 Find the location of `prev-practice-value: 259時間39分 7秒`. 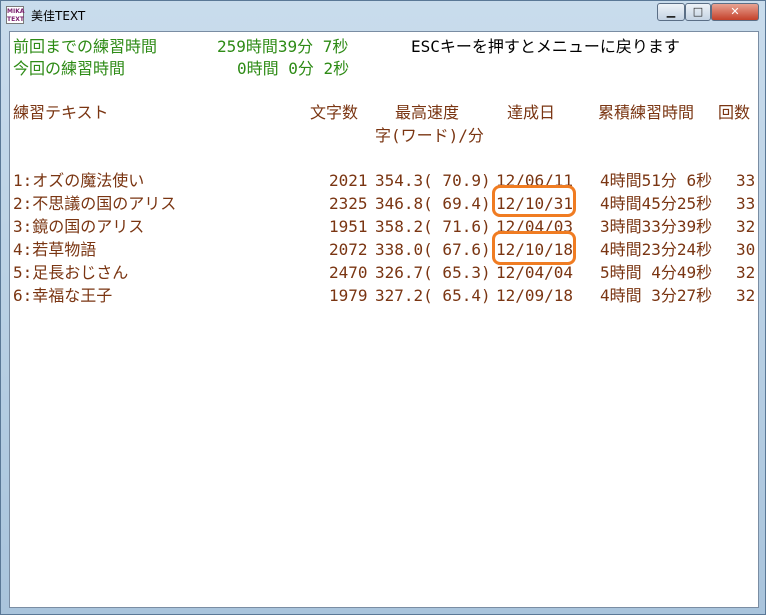

prev-practice-value: 259時間39分 7秒 is located at coordinates (283, 46).